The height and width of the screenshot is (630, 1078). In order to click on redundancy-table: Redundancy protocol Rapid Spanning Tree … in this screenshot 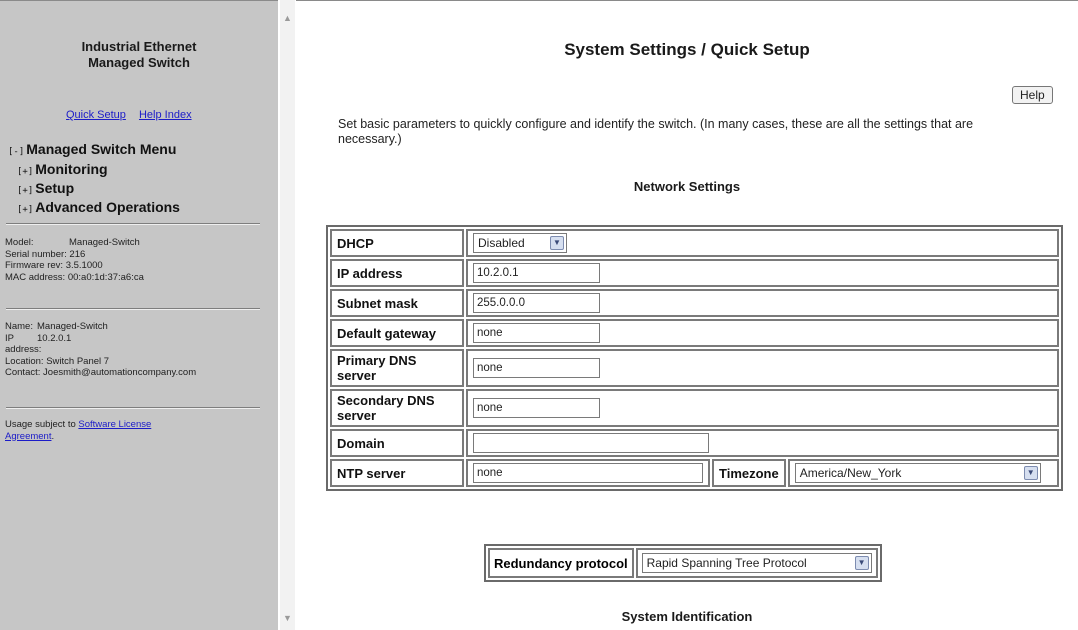, I will do `click(683, 563)`.